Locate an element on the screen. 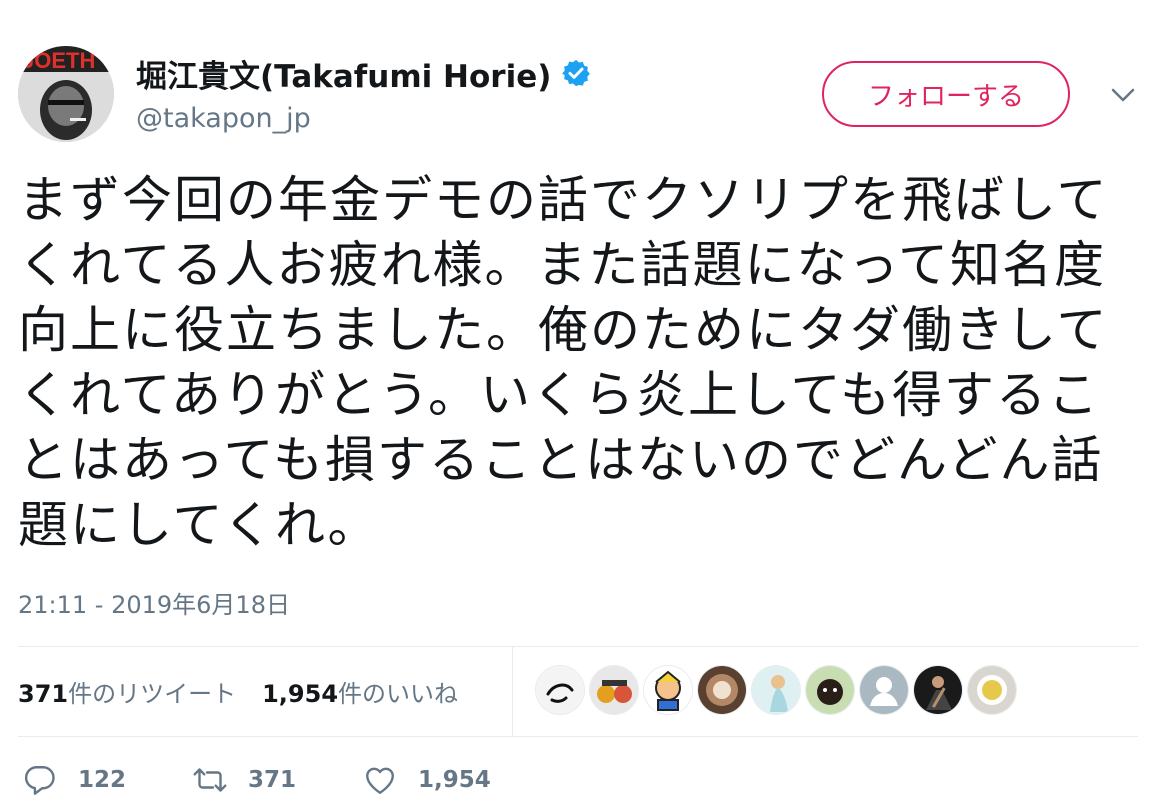  name-row: 堀江貴文(Takafumi Horie) is located at coordinates (363, 73).